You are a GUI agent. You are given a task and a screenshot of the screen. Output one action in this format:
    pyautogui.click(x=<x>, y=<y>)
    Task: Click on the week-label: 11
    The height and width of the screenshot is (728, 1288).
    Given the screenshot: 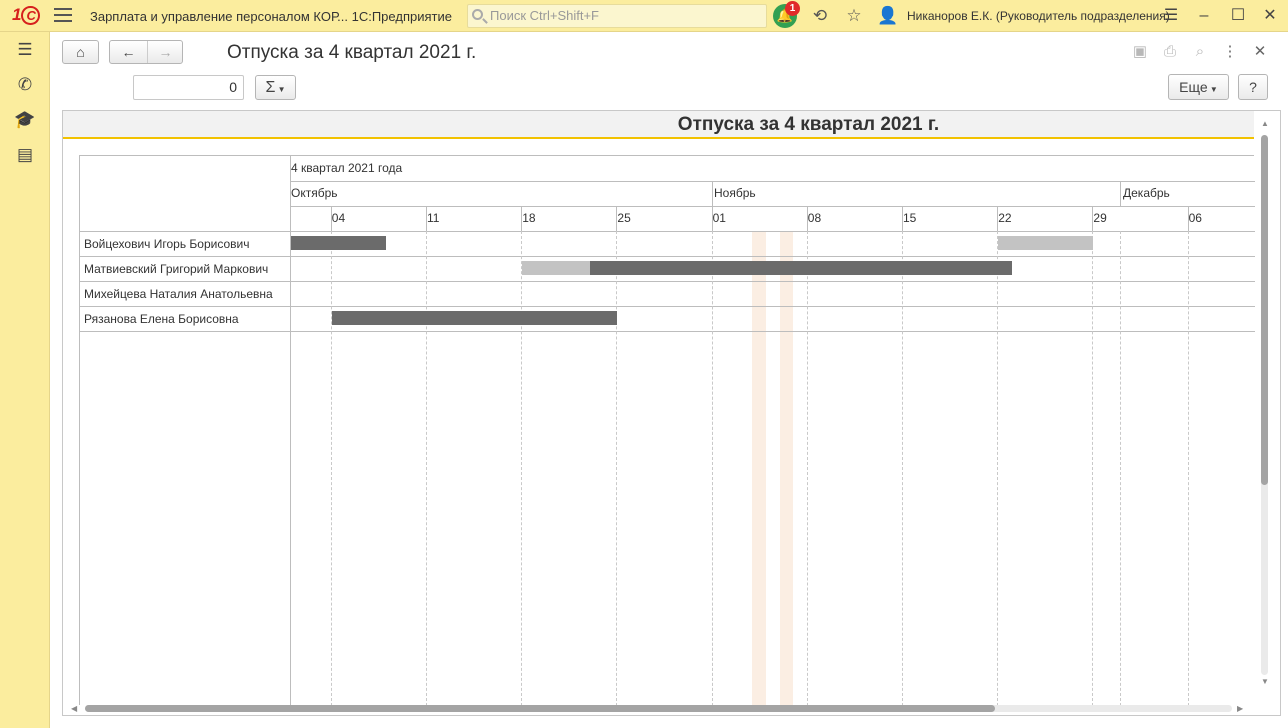 What is the action you would take?
    pyautogui.click(x=433, y=218)
    